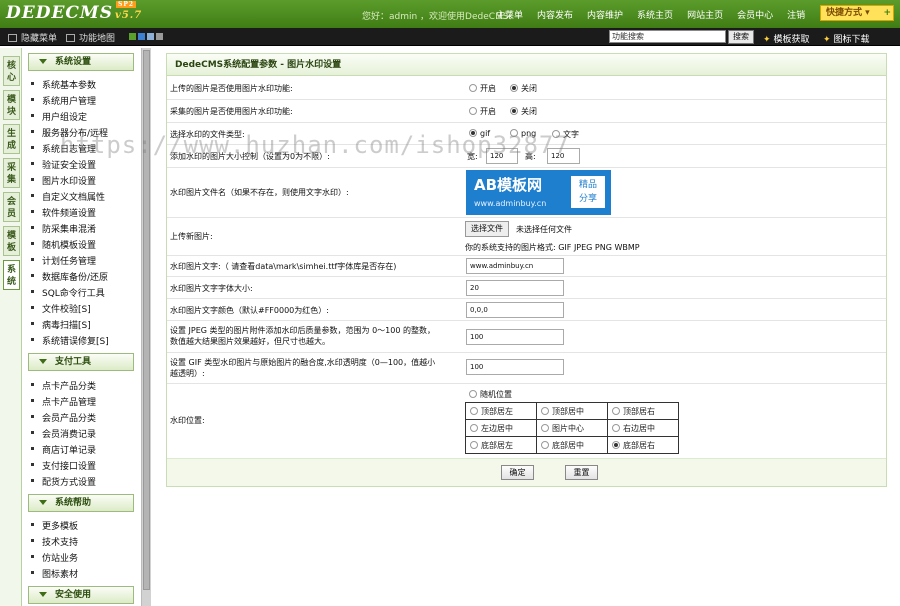  What do you see at coordinates (523, 111) in the screenshot?
I see `collect-close-option: 关闭` at bounding box center [523, 111].